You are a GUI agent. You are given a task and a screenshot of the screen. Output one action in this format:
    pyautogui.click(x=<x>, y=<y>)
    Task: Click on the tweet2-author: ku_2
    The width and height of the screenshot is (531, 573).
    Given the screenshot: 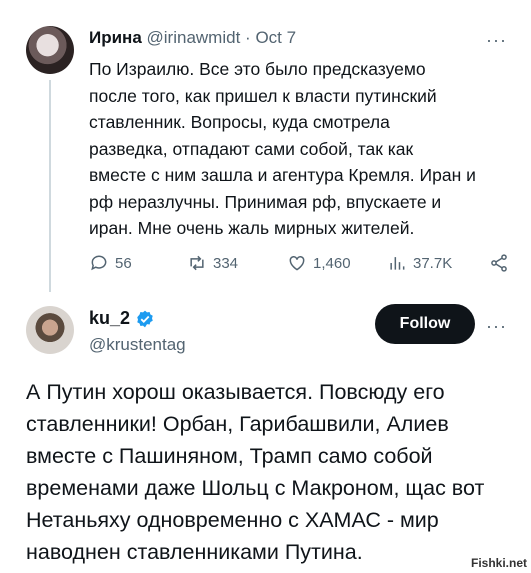 What is the action you would take?
    pyautogui.click(x=122, y=318)
    